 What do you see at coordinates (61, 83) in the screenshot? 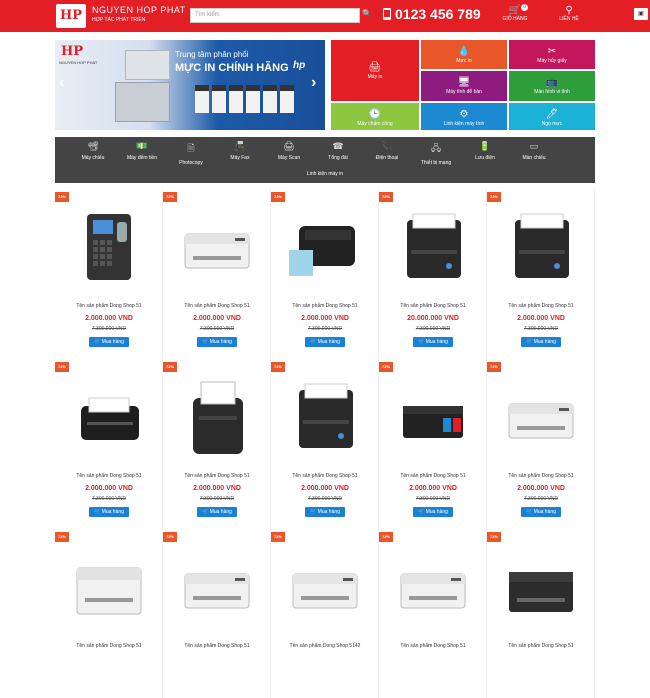
I see `chevron-left-icon: ‹` at bounding box center [61, 83].